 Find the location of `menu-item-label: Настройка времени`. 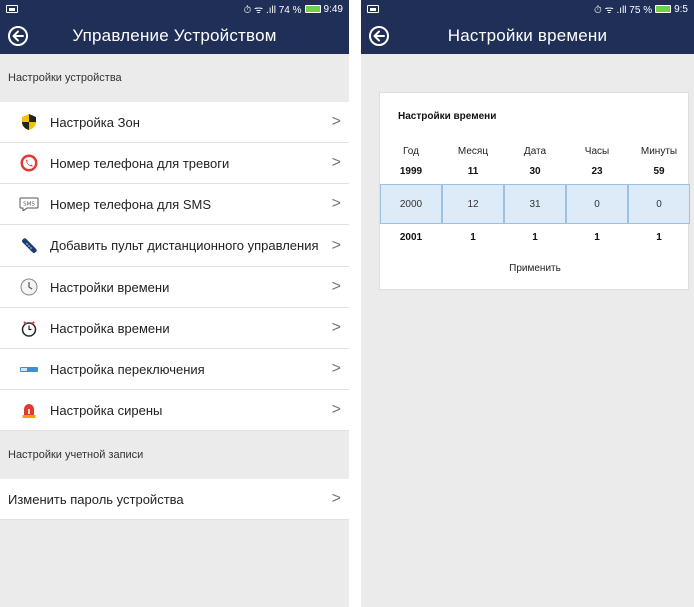

menu-item-label: Настройка времени is located at coordinates (110, 328).